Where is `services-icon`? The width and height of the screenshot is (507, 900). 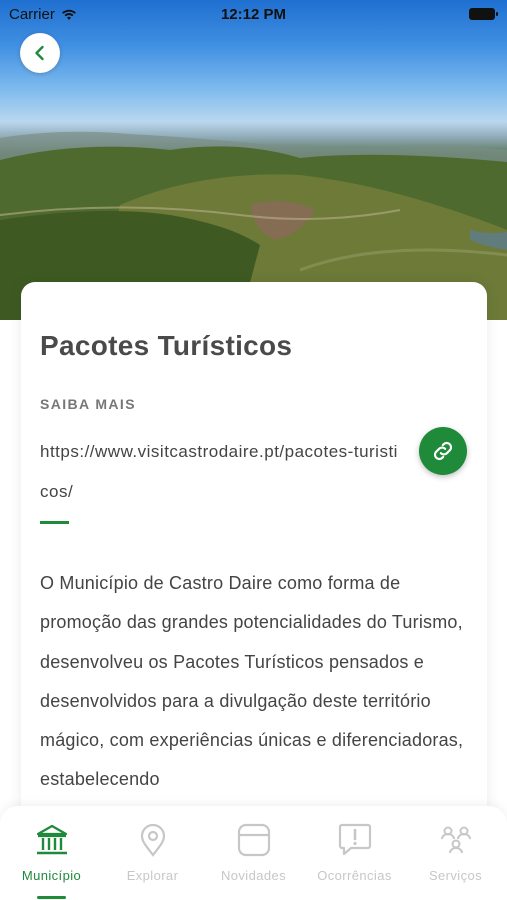
services-icon is located at coordinates (456, 840).